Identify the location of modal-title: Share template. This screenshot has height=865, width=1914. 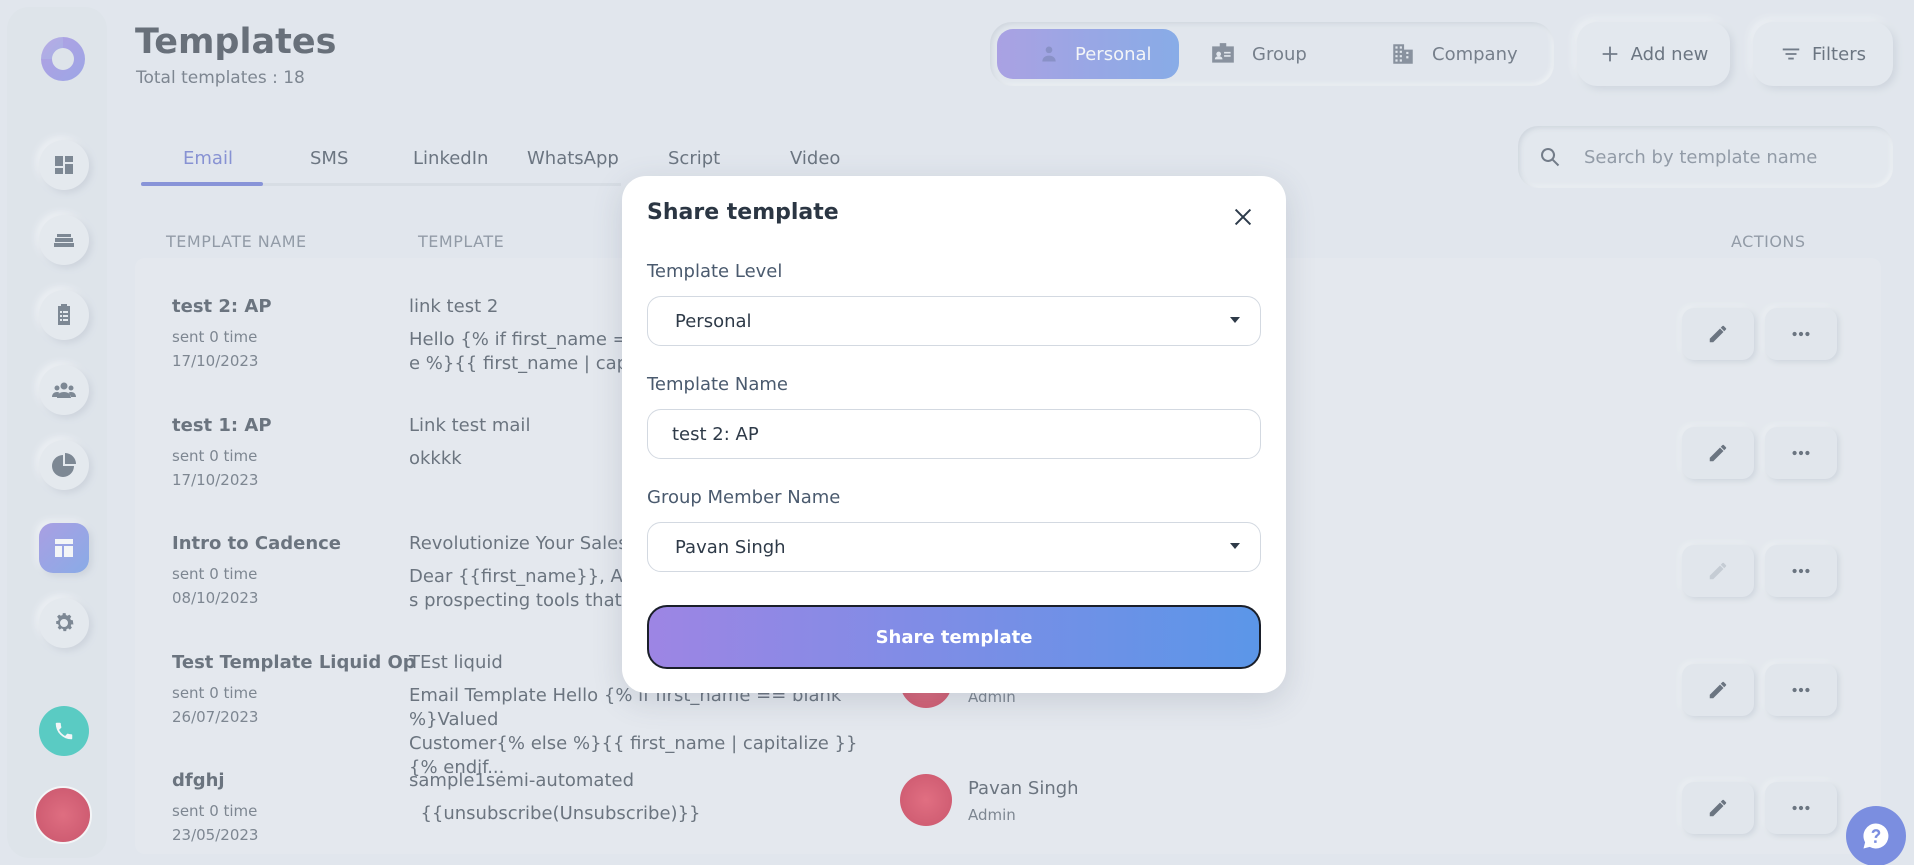
(743, 212).